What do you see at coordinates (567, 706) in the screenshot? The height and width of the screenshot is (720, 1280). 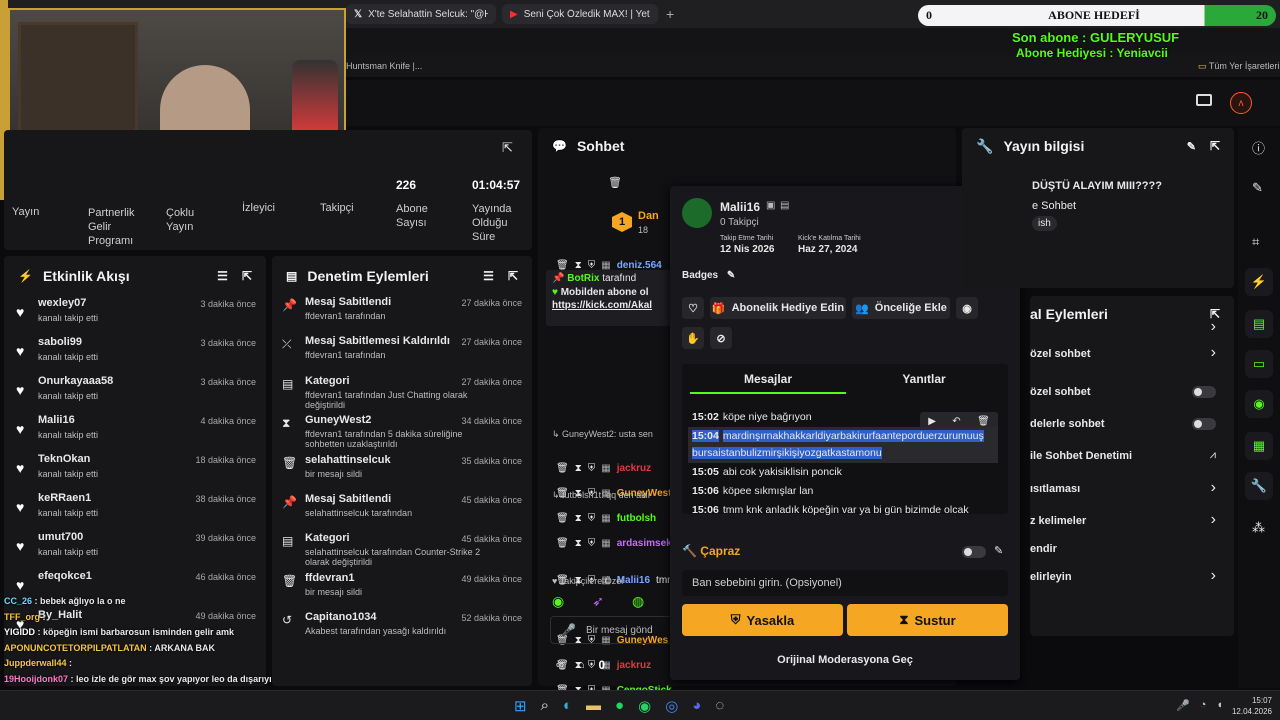 I see `edge-icon: ◐` at bounding box center [567, 706].